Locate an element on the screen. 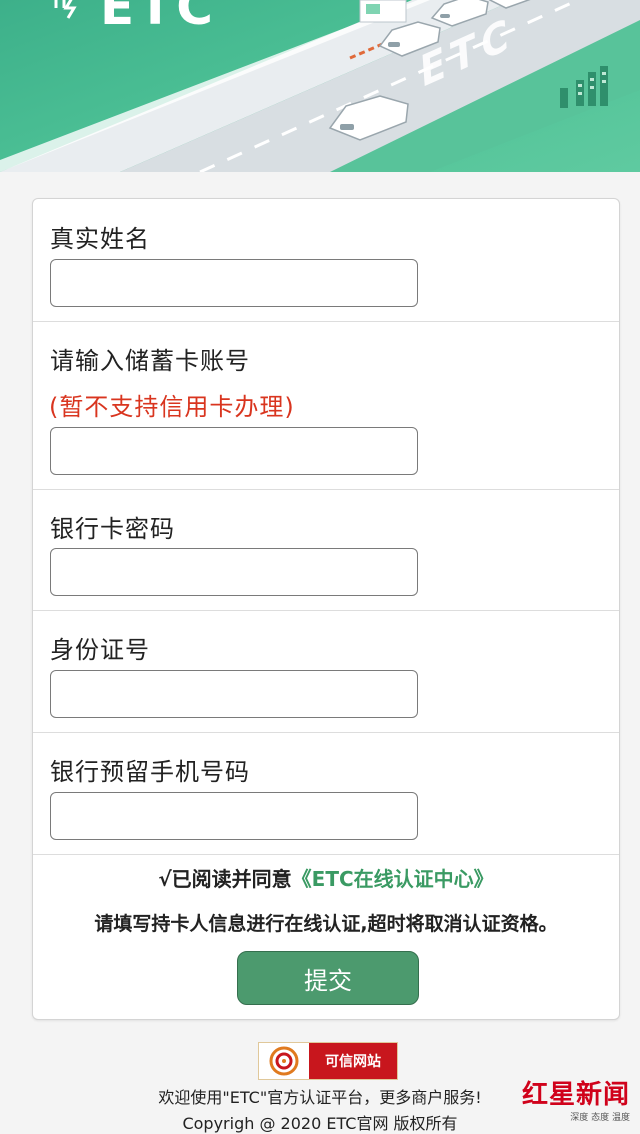 The width and height of the screenshot is (640, 1134). agreement-link: 《ETC在线认证中心》 is located at coordinates (393, 879).